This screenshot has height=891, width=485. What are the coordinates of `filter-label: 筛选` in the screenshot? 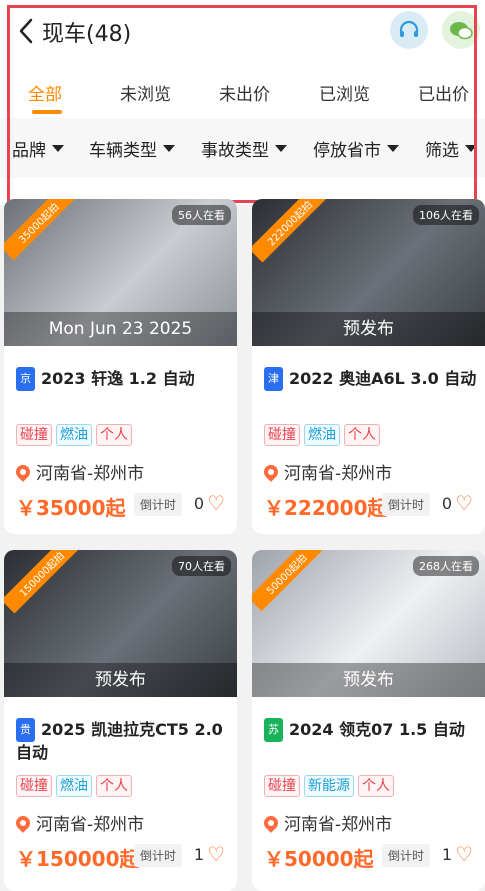 It's located at (442, 151).